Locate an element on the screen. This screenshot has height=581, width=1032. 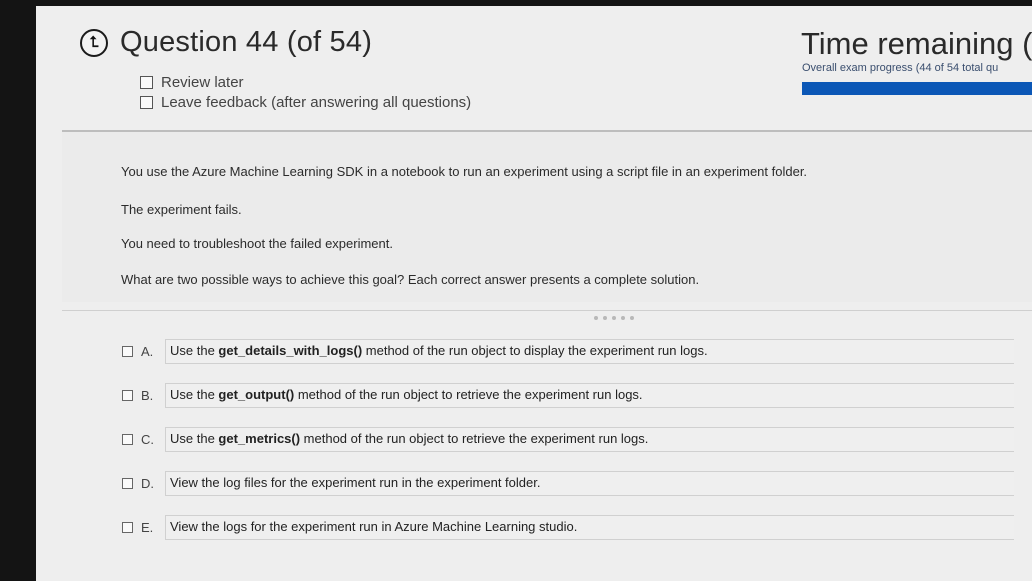
method-name: get_metrics() is located at coordinates (259, 438).